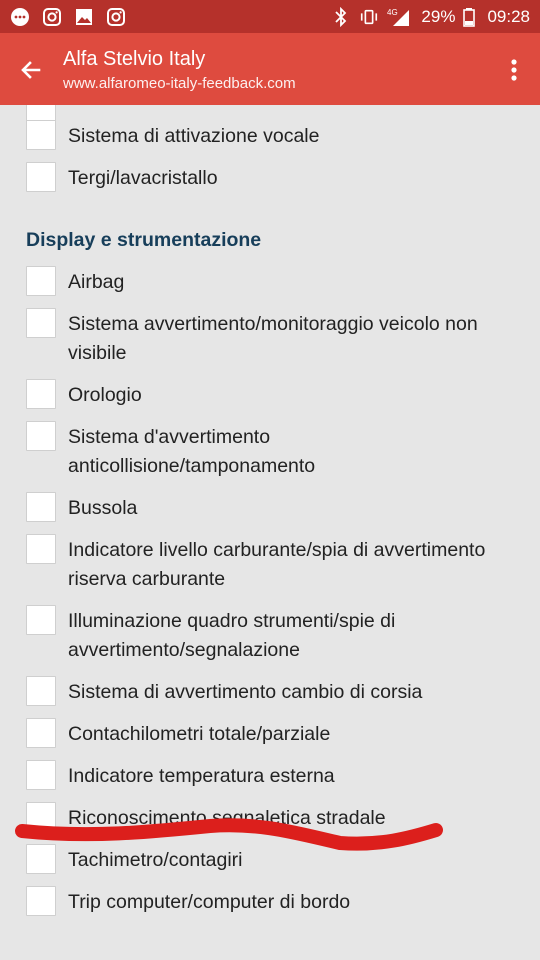  I want to click on battery-icon, so click(469, 17).